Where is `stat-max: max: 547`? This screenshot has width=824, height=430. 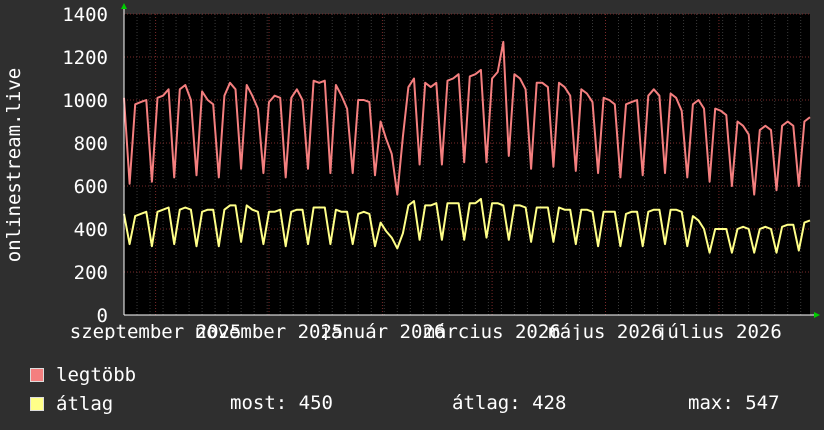
stat-max: max: 547 is located at coordinates (734, 403).